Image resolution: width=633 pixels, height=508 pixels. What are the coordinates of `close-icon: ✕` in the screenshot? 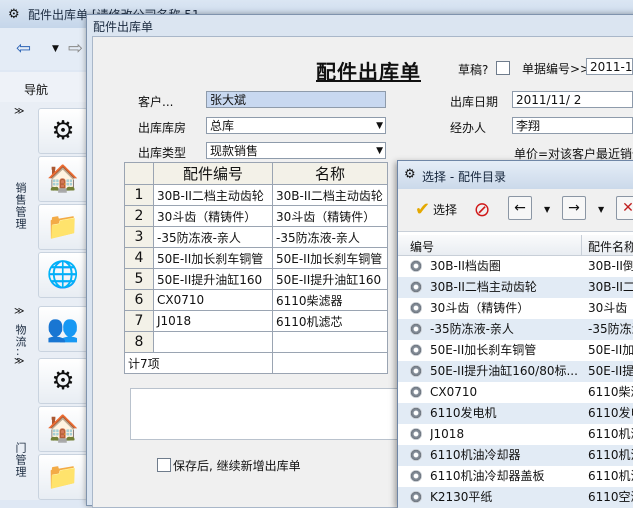 It's located at (624, 208).